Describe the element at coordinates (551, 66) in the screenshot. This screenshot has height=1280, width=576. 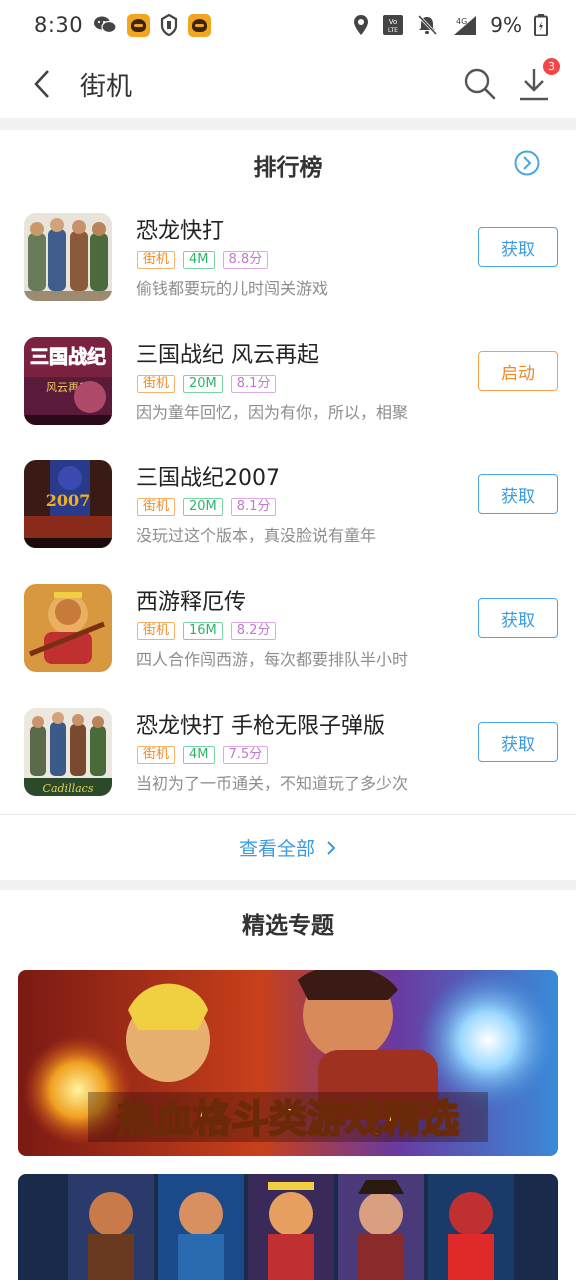
I see `download-count-badge: 3` at that location.